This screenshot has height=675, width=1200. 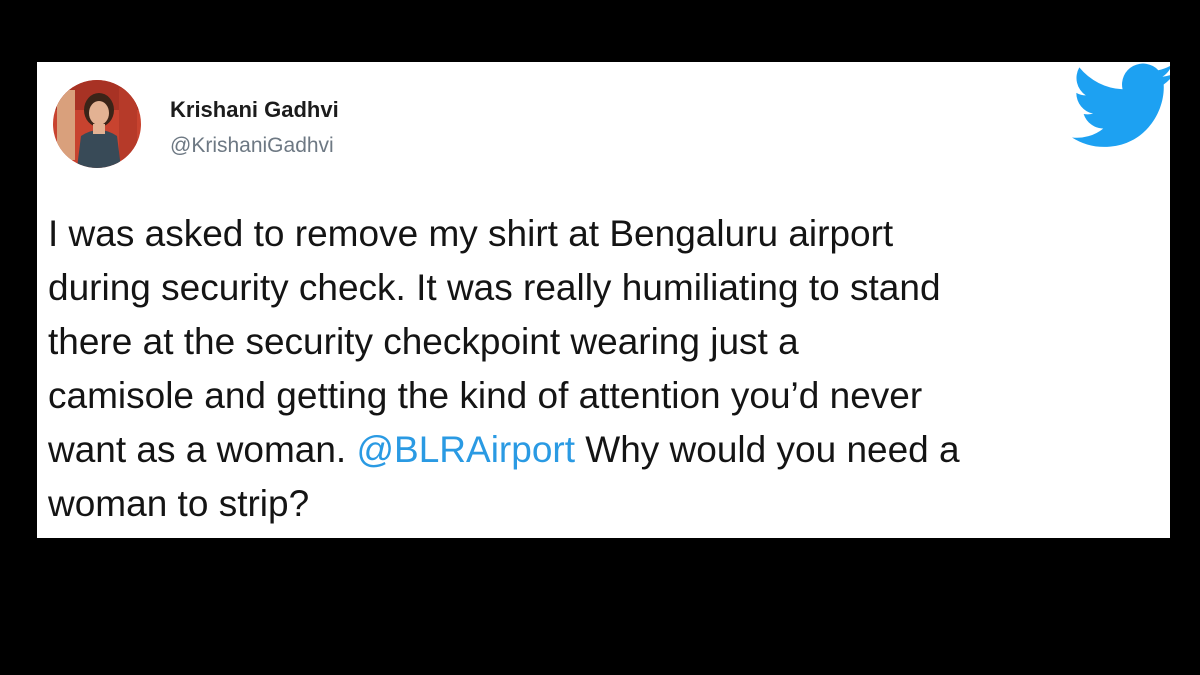 I want to click on avatar, so click(x=97, y=124).